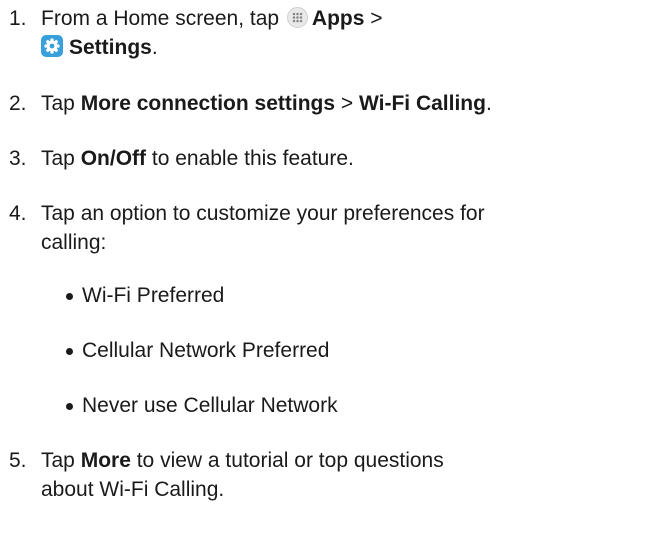 The image size is (662, 537). I want to click on apps-grid-icon, so click(297, 17).